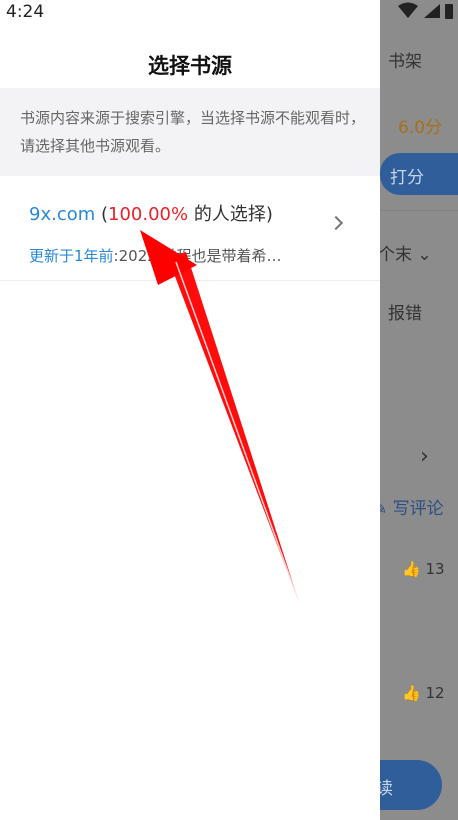  Describe the element at coordinates (423, 569) in the screenshot. I see `like-count-1: 👍 13` at that location.